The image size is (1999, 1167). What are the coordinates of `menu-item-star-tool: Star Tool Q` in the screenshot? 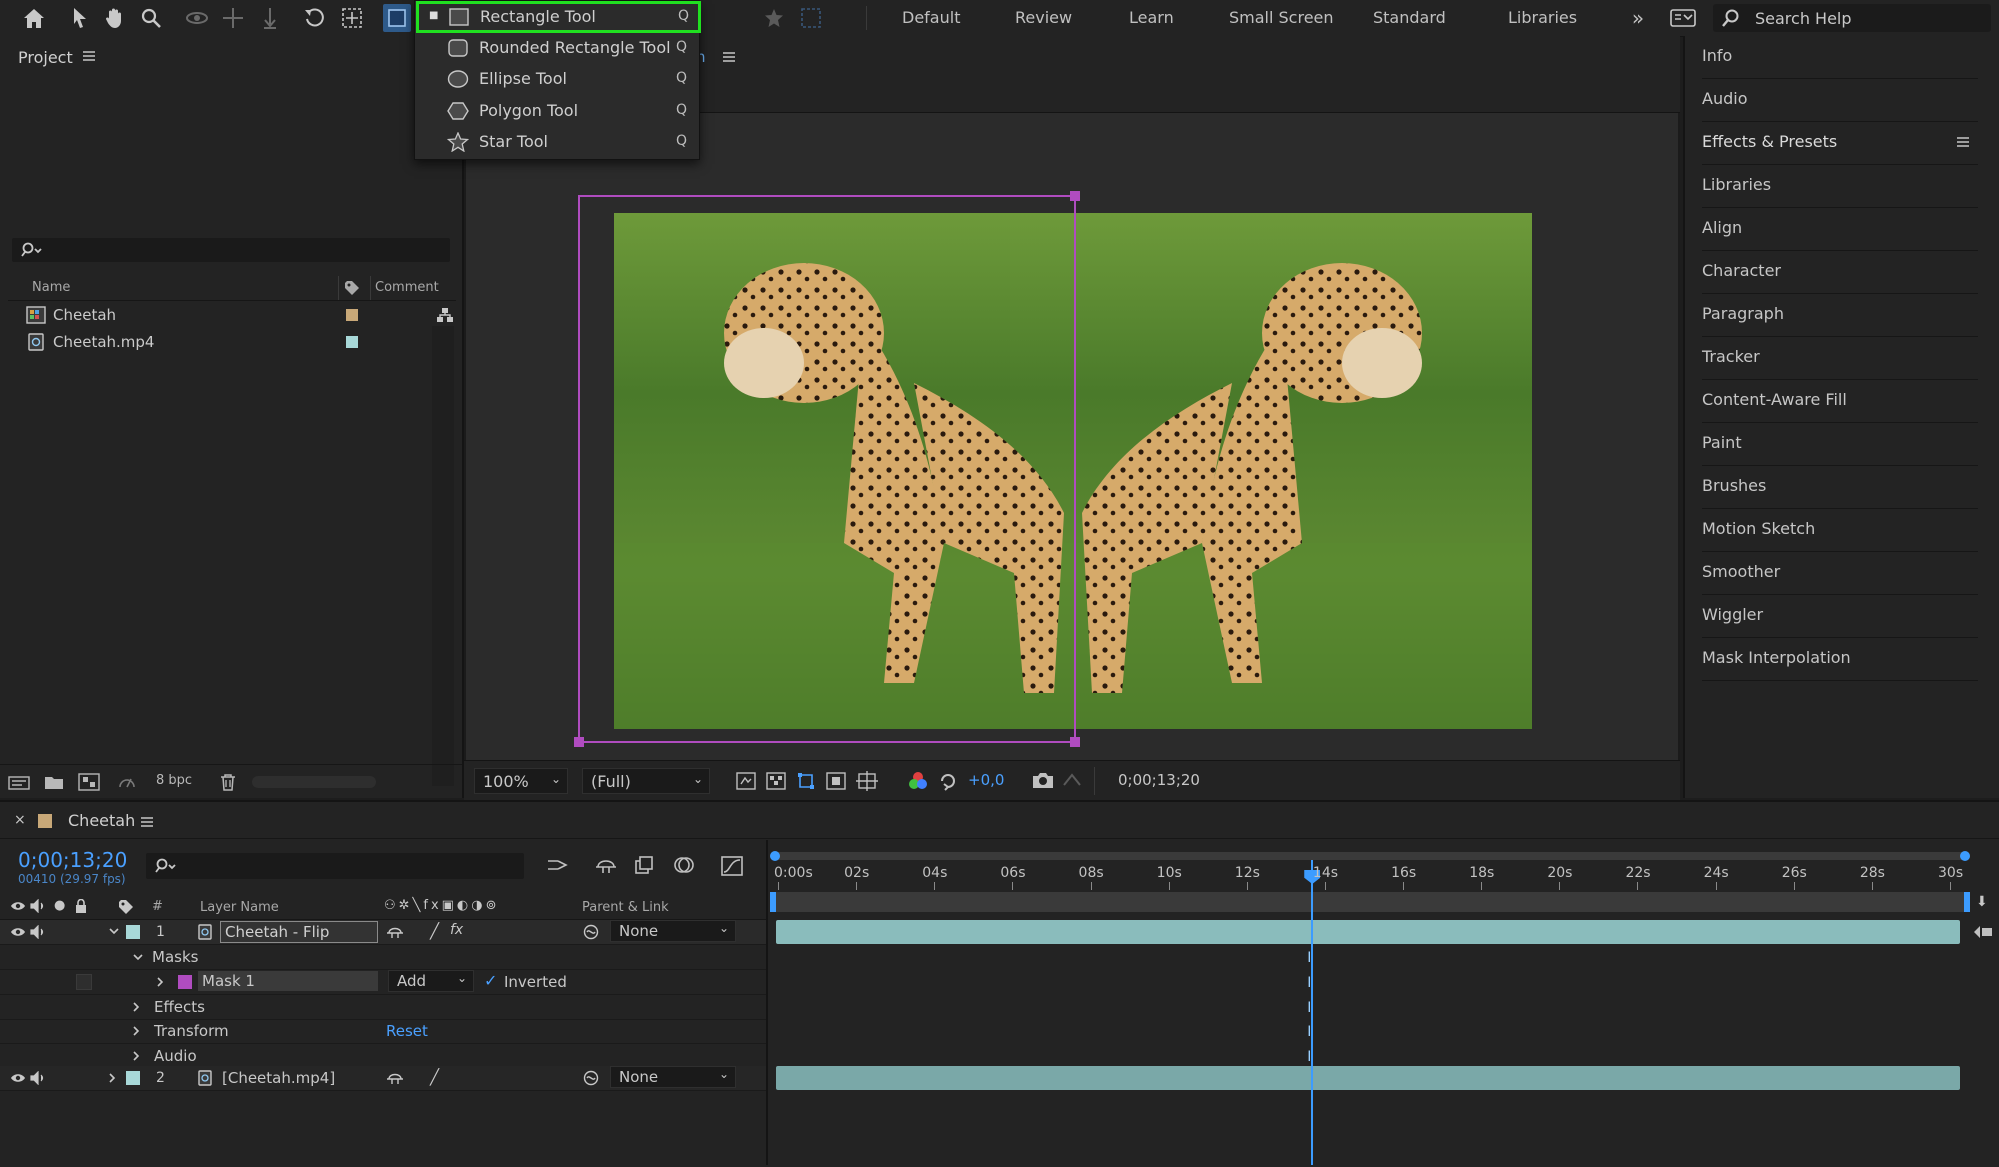 It's located at (557, 142).